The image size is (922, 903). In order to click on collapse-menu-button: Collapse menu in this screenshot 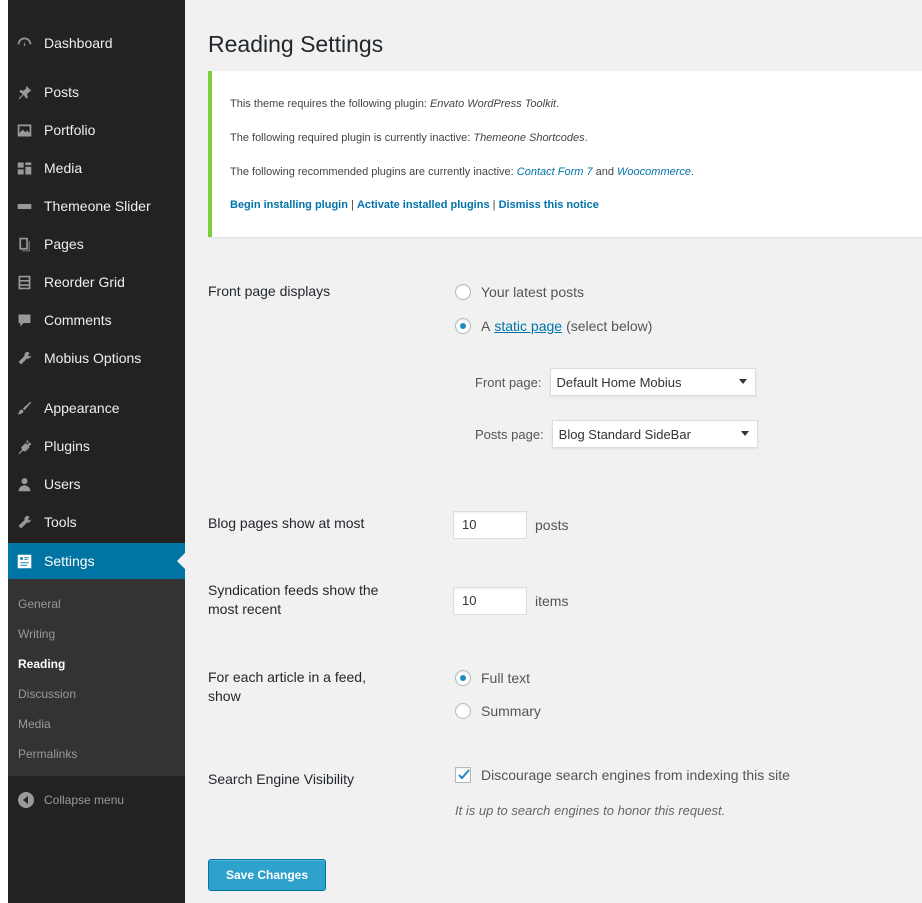, I will do `click(96, 800)`.